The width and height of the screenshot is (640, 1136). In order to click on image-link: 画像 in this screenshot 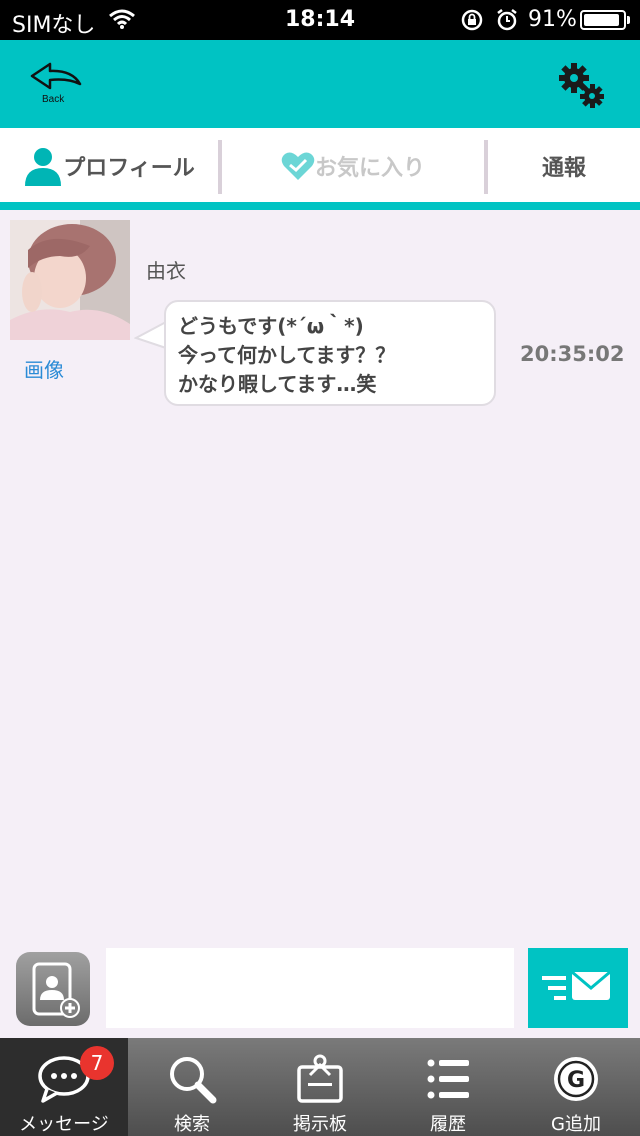, I will do `click(44, 368)`.